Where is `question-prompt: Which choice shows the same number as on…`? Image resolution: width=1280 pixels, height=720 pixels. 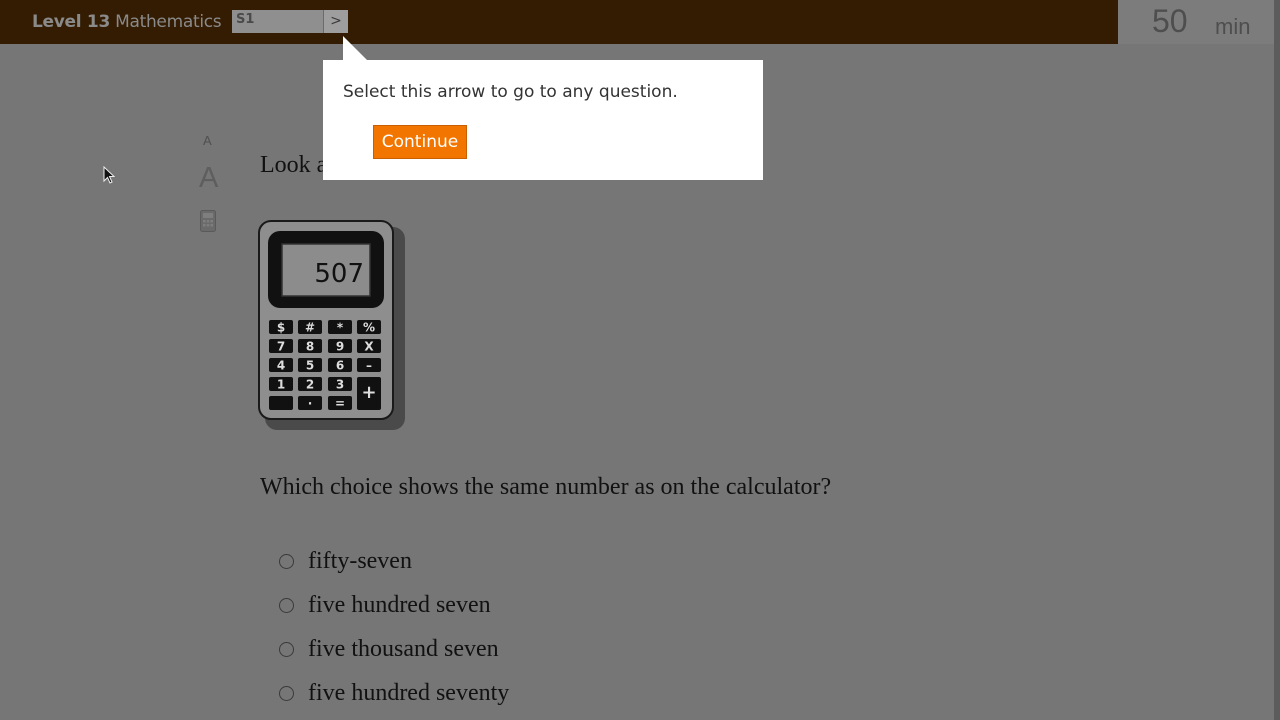
question-prompt: Which choice shows the same number as on… is located at coordinates (546, 487).